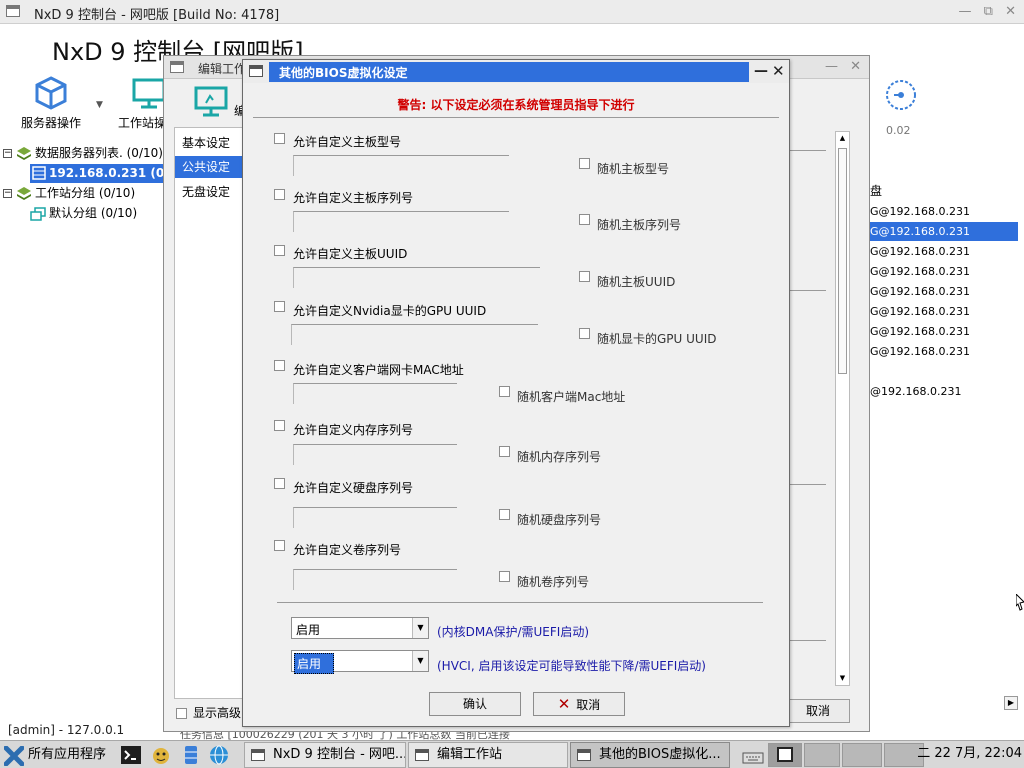 The width and height of the screenshot is (1024, 768). What do you see at coordinates (416, 277) in the screenshot?
I see `board-uuid-field` at bounding box center [416, 277].